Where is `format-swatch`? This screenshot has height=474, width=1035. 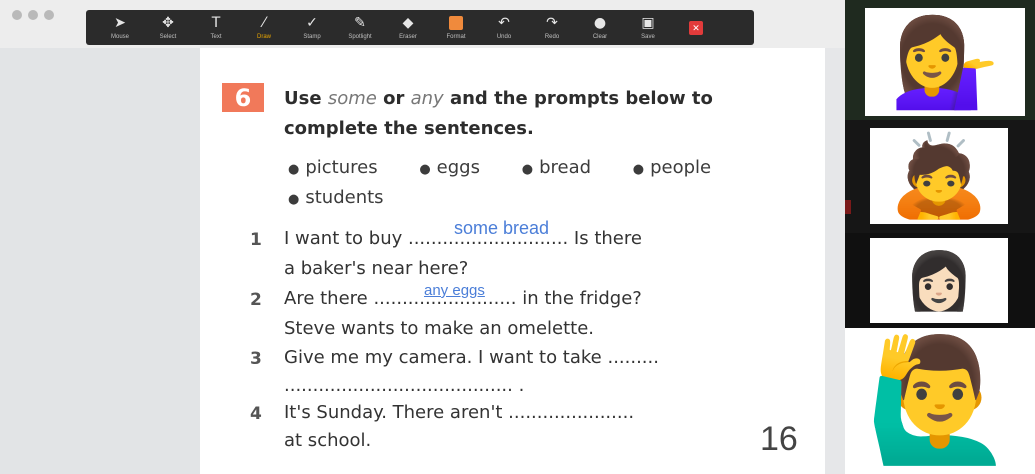 format-swatch is located at coordinates (456, 22).